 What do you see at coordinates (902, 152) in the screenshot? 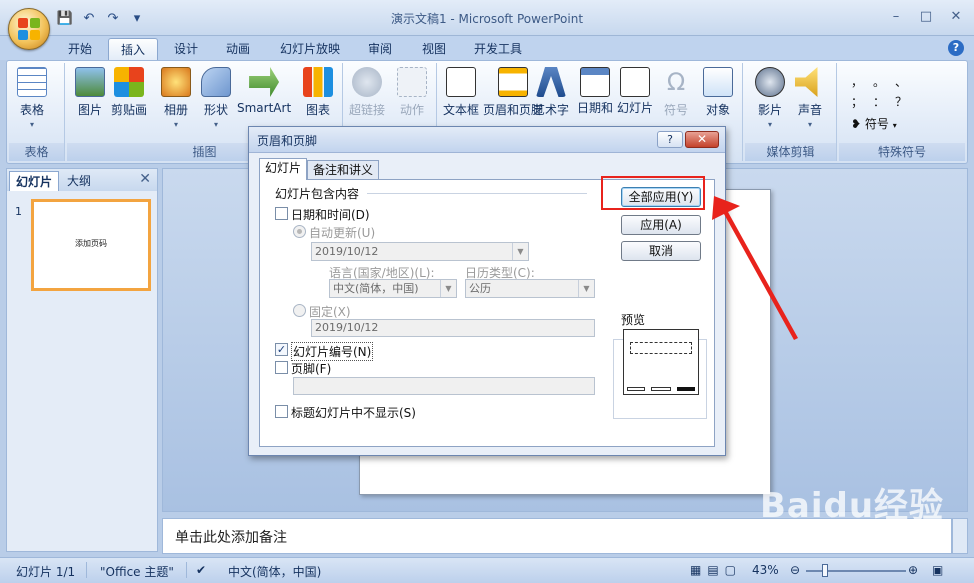
I see `group-label-special-symbols: 特殊符号` at bounding box center [902, 152].